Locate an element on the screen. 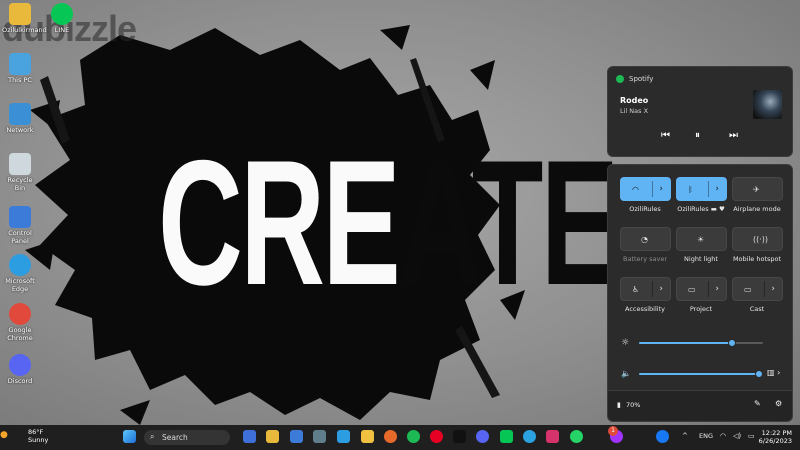 Image resolution: width=800 pixels, height=450 pixels. wifi-tray-icon: ◠ is located at coordinates (723, 436).